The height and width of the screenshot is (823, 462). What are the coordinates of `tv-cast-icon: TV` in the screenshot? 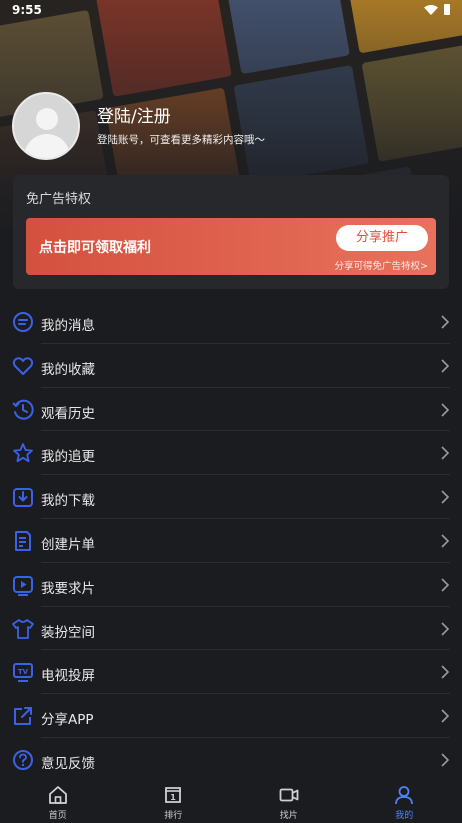 It's located at (23, 673).